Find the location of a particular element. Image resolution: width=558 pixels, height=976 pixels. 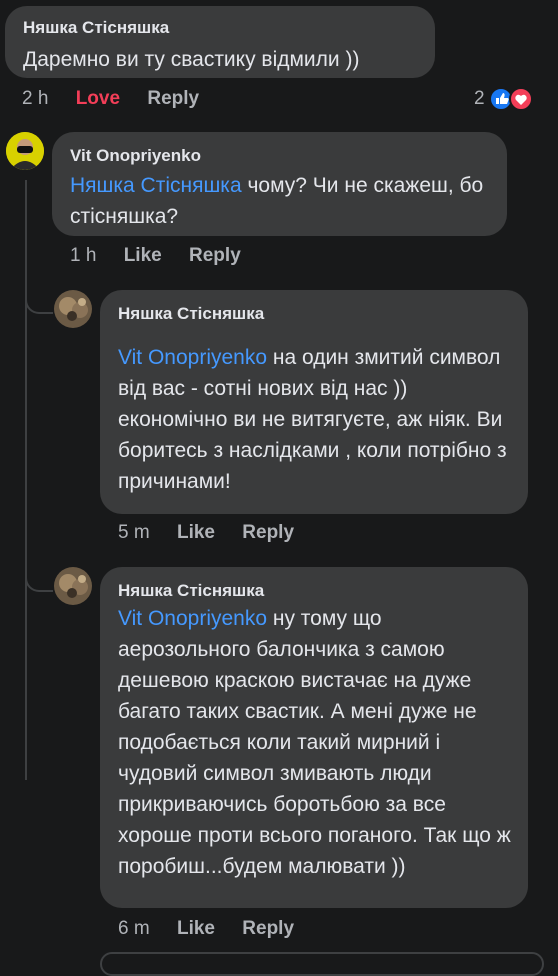

comment-time: 5 m is located at coordinates (134, 532).